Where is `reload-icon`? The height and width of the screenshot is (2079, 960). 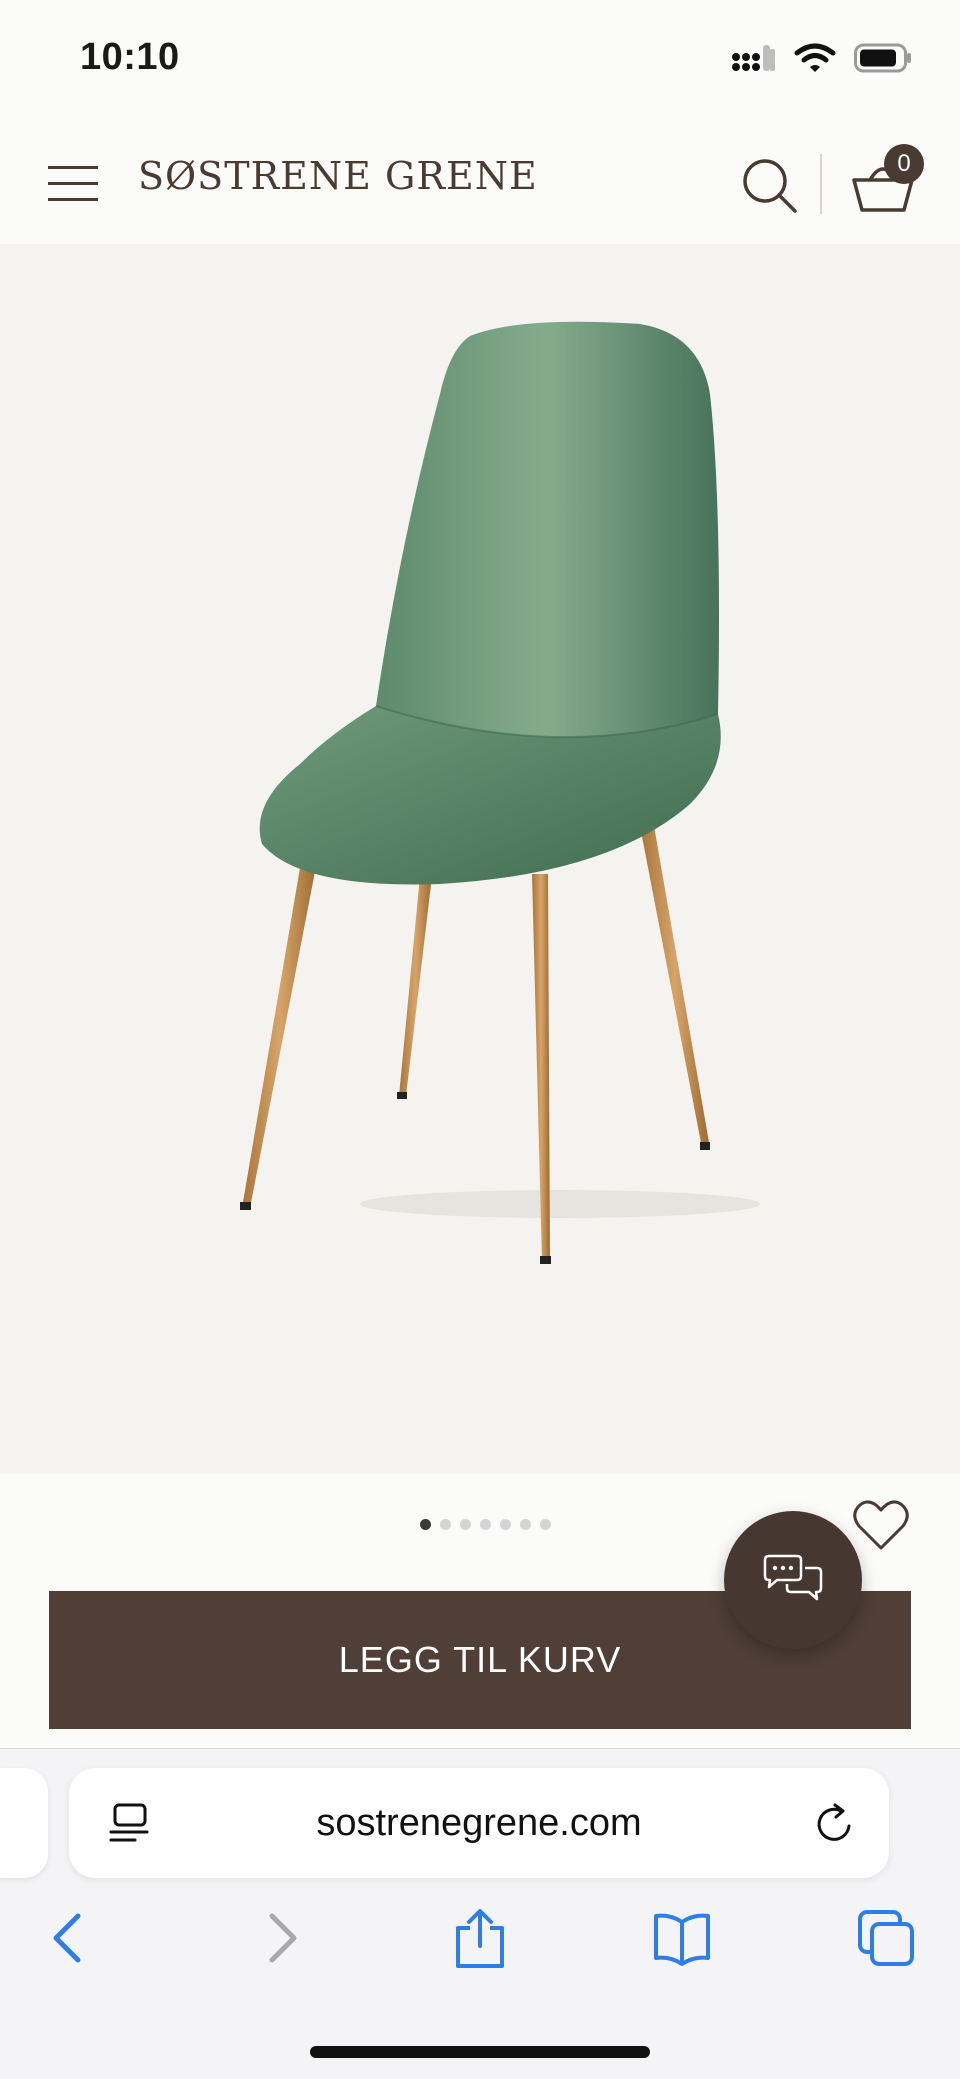 reload-icon is located at coordinates (835, 1824).